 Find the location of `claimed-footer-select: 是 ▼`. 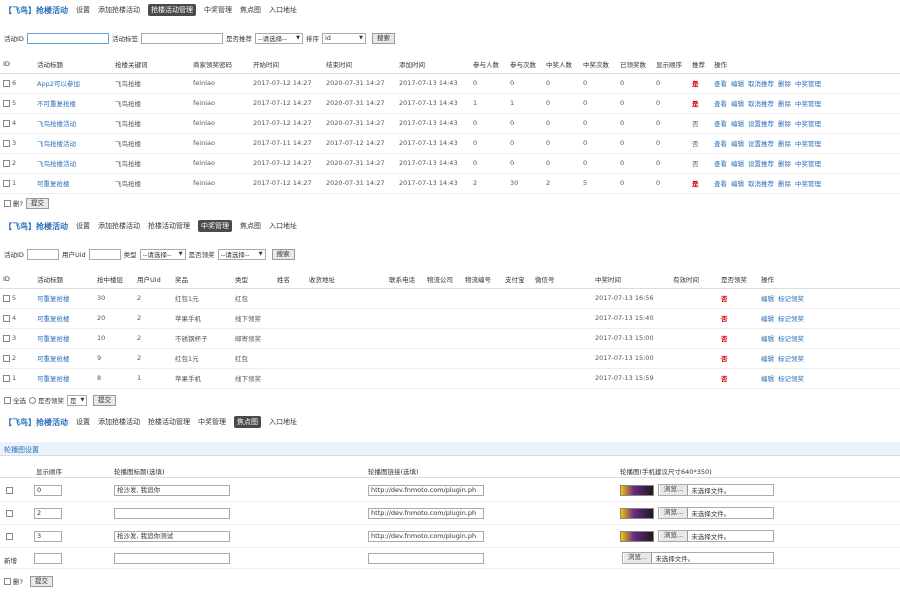

claimed-footer-select: 是 ▼ is located at coordinates (77, 400).